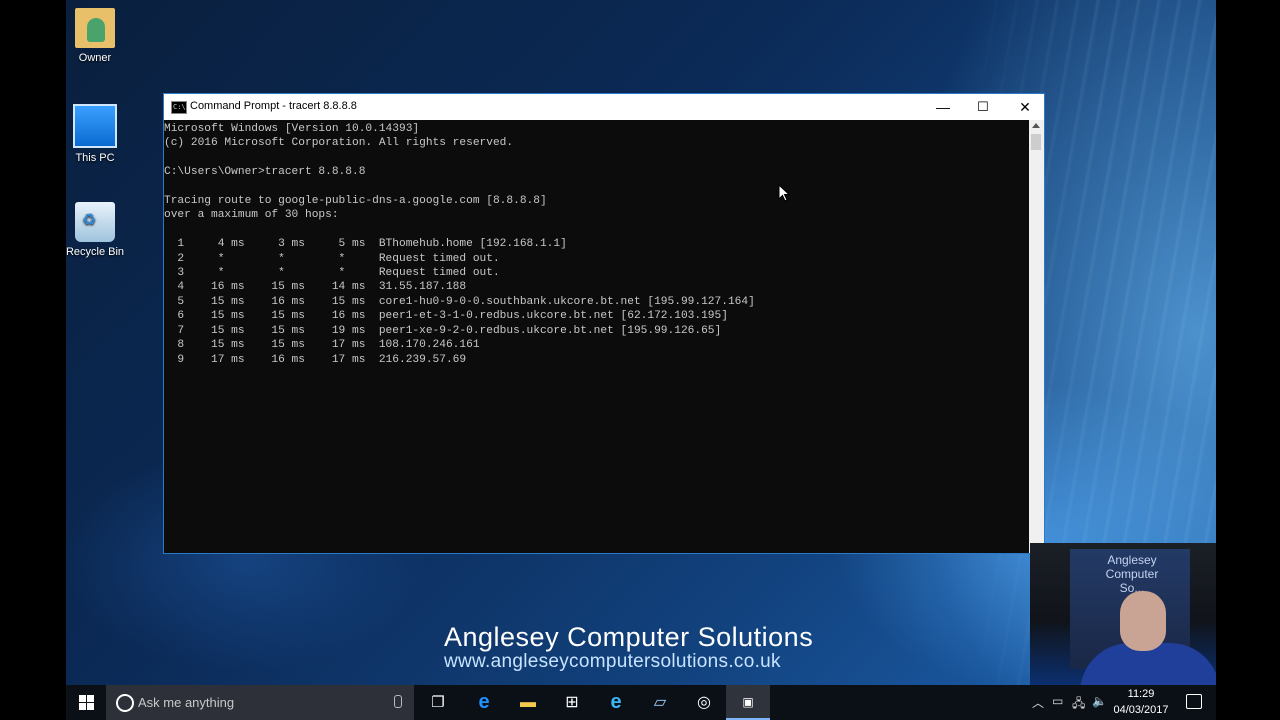  I want to click on desktop-icon-this-pc: This PC, so click(98, 134).